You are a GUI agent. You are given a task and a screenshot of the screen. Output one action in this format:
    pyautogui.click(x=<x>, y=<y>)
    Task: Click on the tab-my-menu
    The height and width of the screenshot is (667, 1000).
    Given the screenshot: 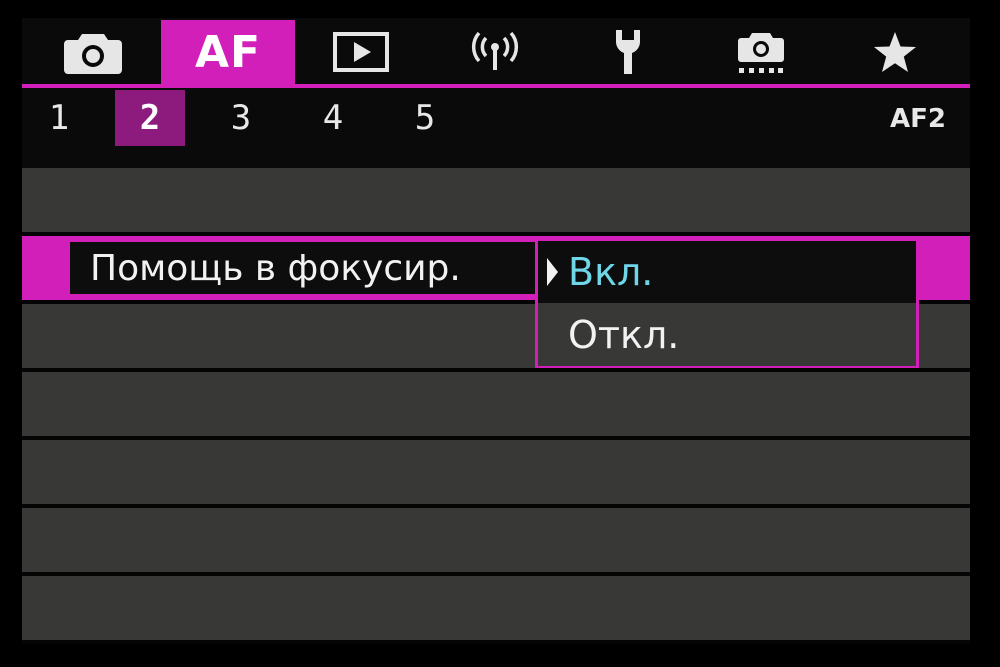 What is the action you would take?
    pyautogui.click(x=895, y=52)
    